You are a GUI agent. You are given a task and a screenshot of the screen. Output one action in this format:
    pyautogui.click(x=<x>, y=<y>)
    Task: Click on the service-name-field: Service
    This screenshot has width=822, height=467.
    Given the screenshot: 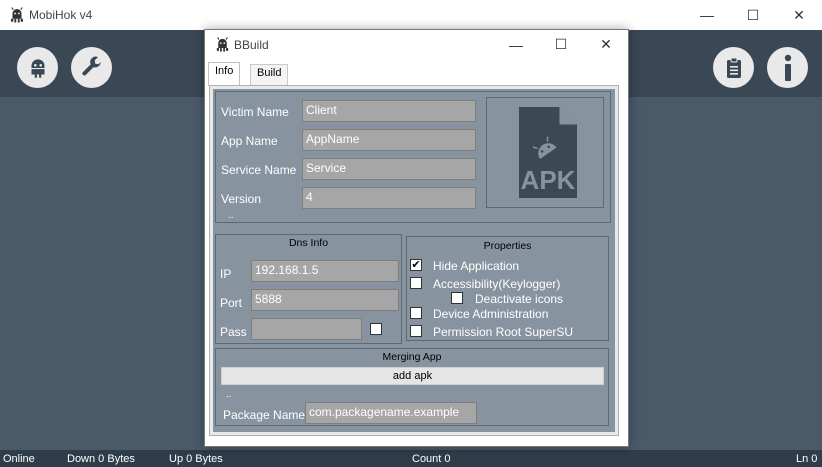 What is the action you would take?
    pyautogui.click(x=389, y=169)
    